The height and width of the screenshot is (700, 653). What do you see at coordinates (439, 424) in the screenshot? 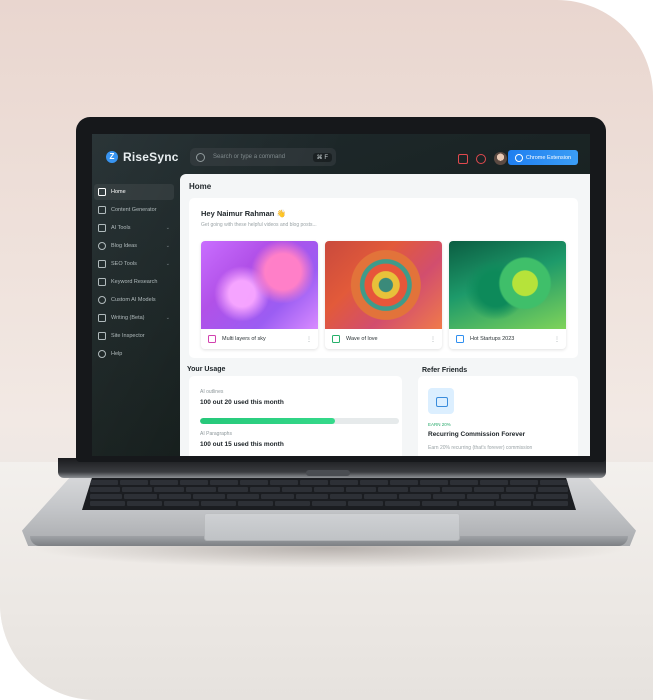
I see `refer-tag: EARN 20%` at bounding box center [439, 424].